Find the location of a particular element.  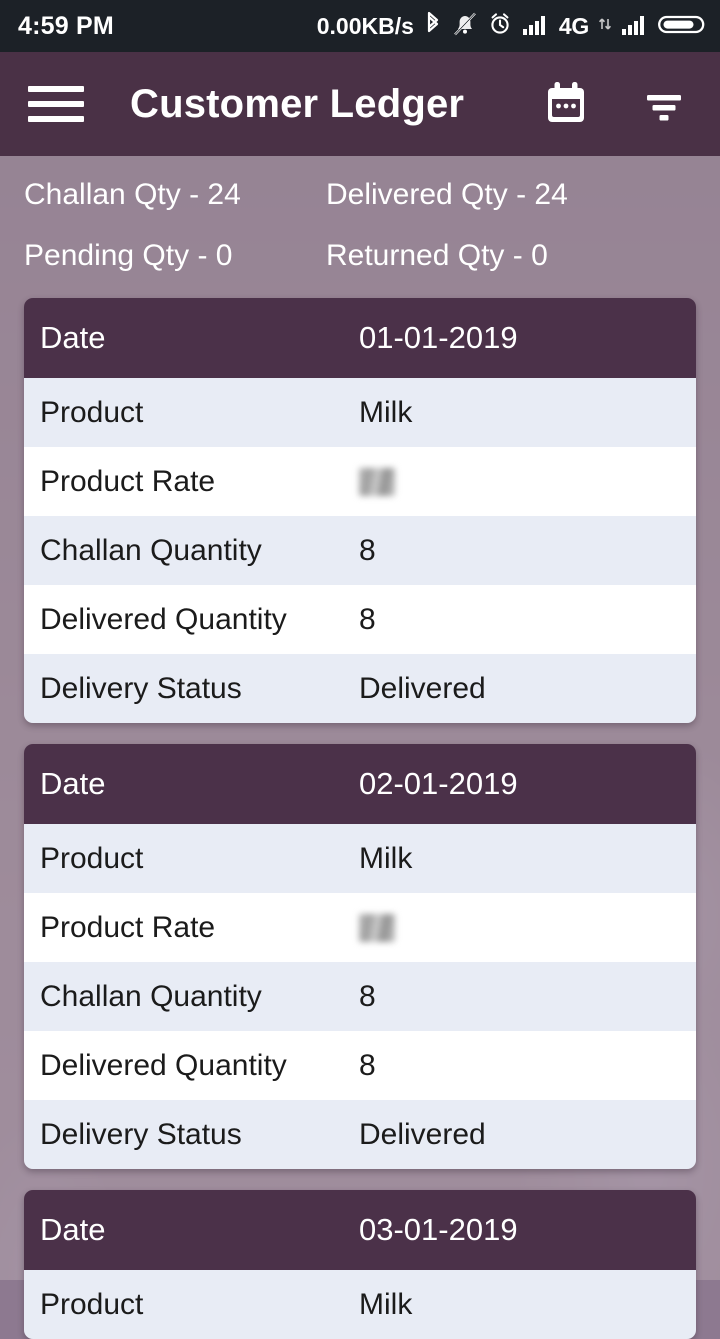

filter-icon is located at coordinates (664, 104).